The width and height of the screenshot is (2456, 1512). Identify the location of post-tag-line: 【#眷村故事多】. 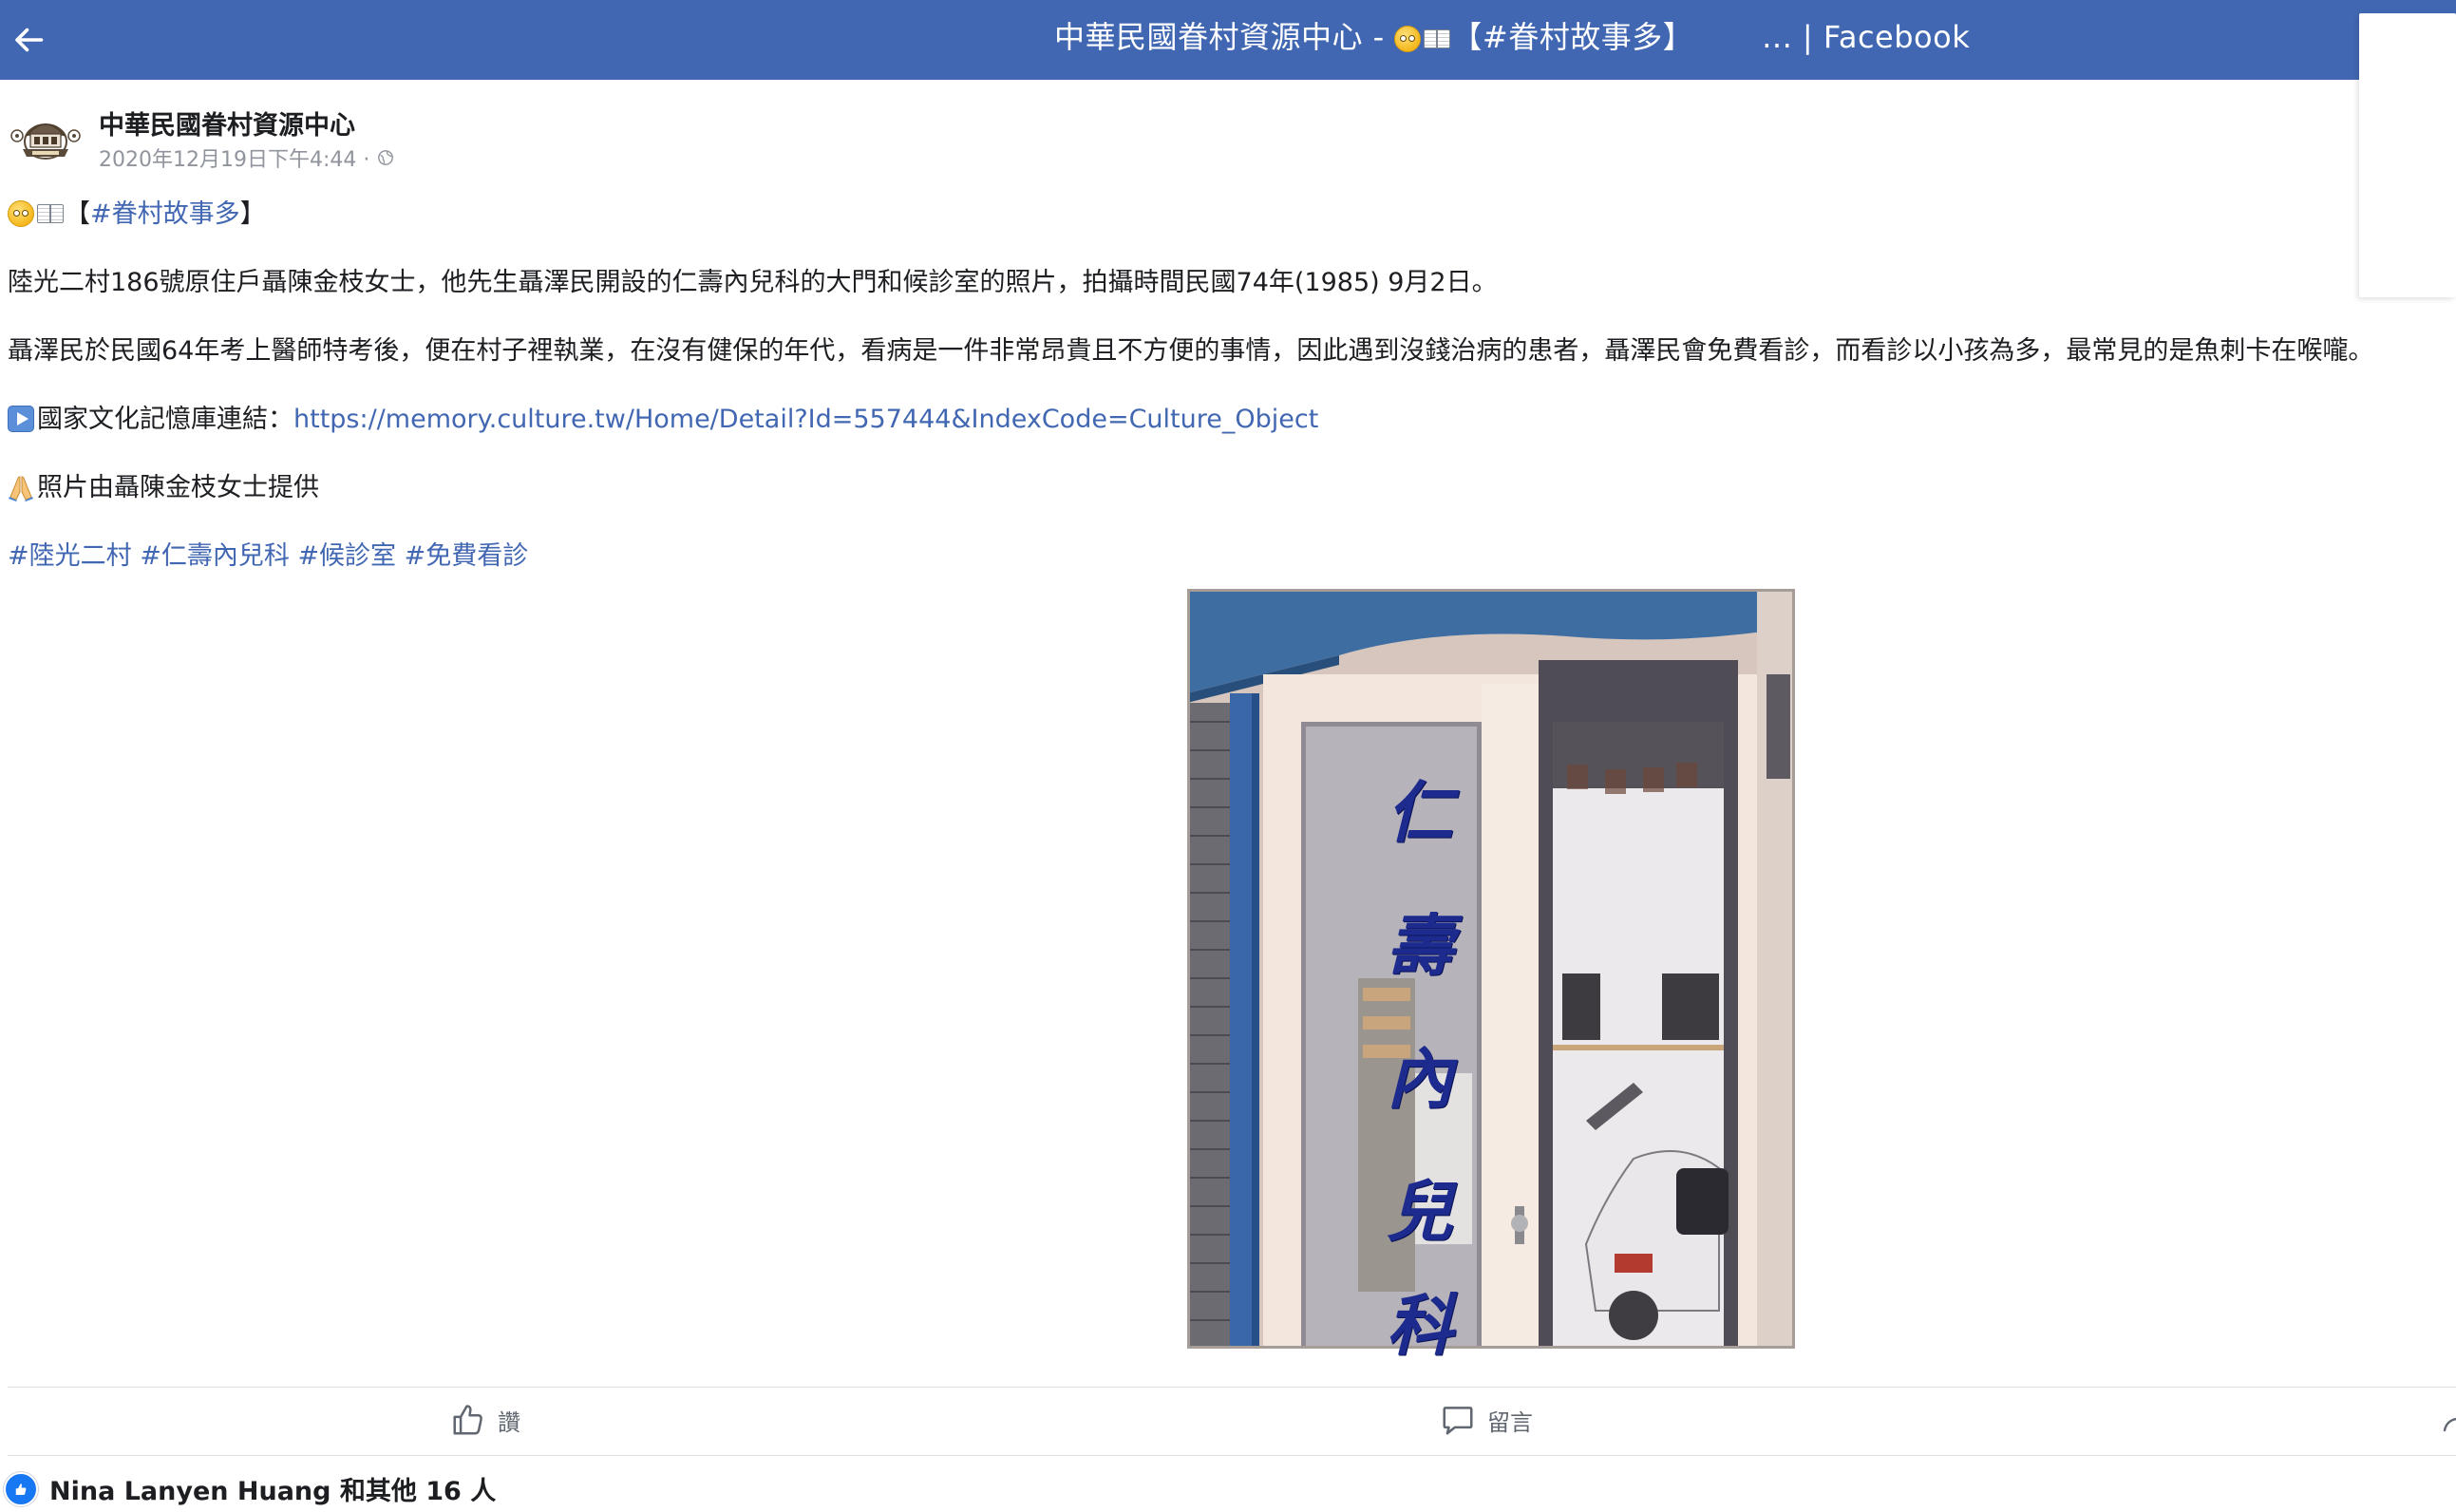
(137, 215).